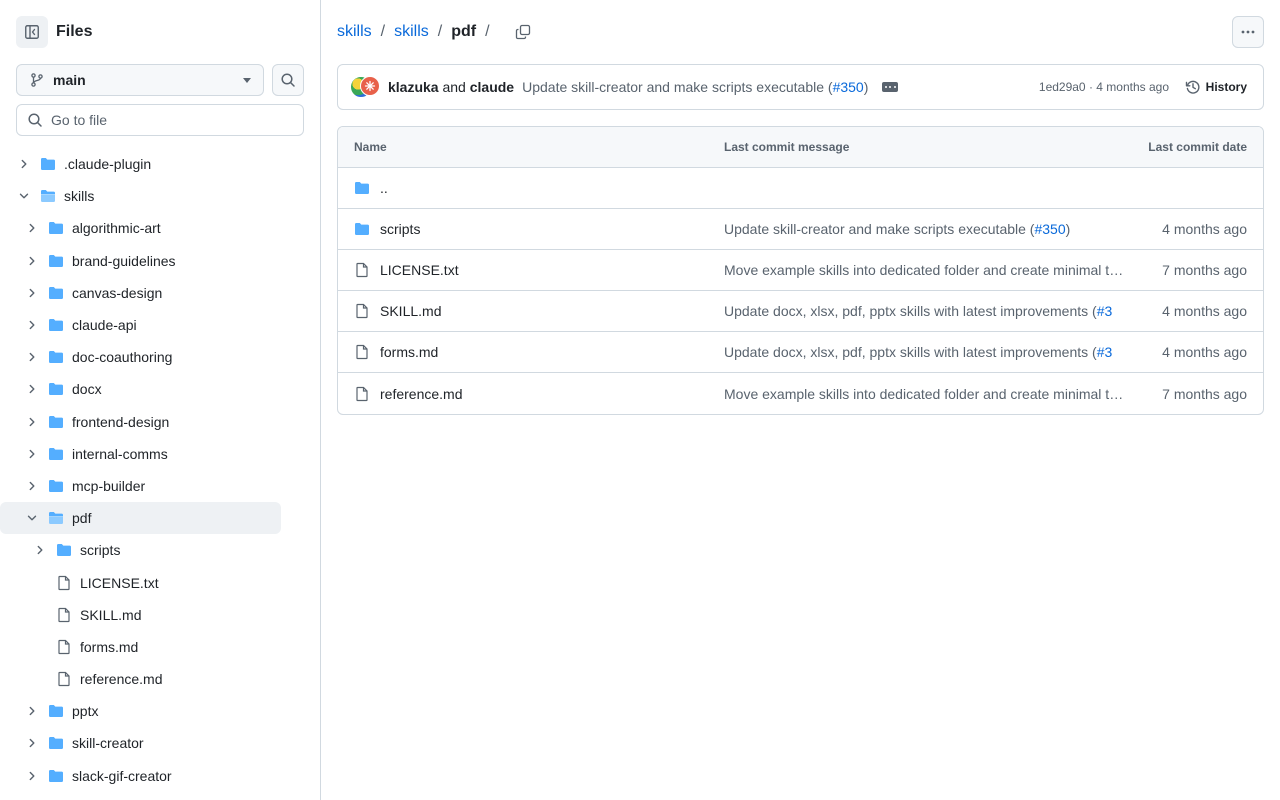  What do you see at coordinates (64, 647) in the screenshot?
I see `file-icon` at bounding box center [64, 647].